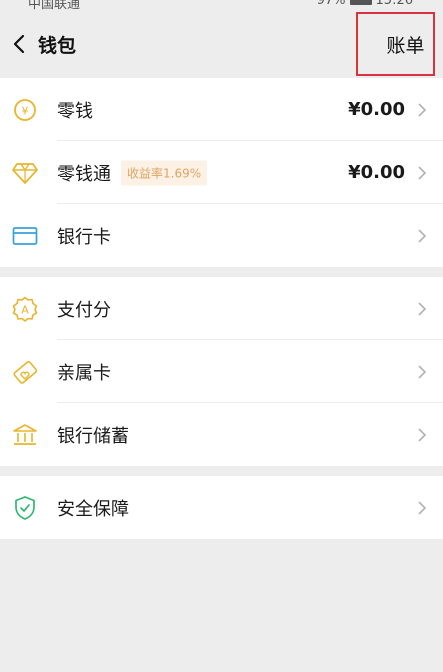 The height and width of the screenshot is (672, 443). I want to click on change-label: 零钱, so click(75, 111).